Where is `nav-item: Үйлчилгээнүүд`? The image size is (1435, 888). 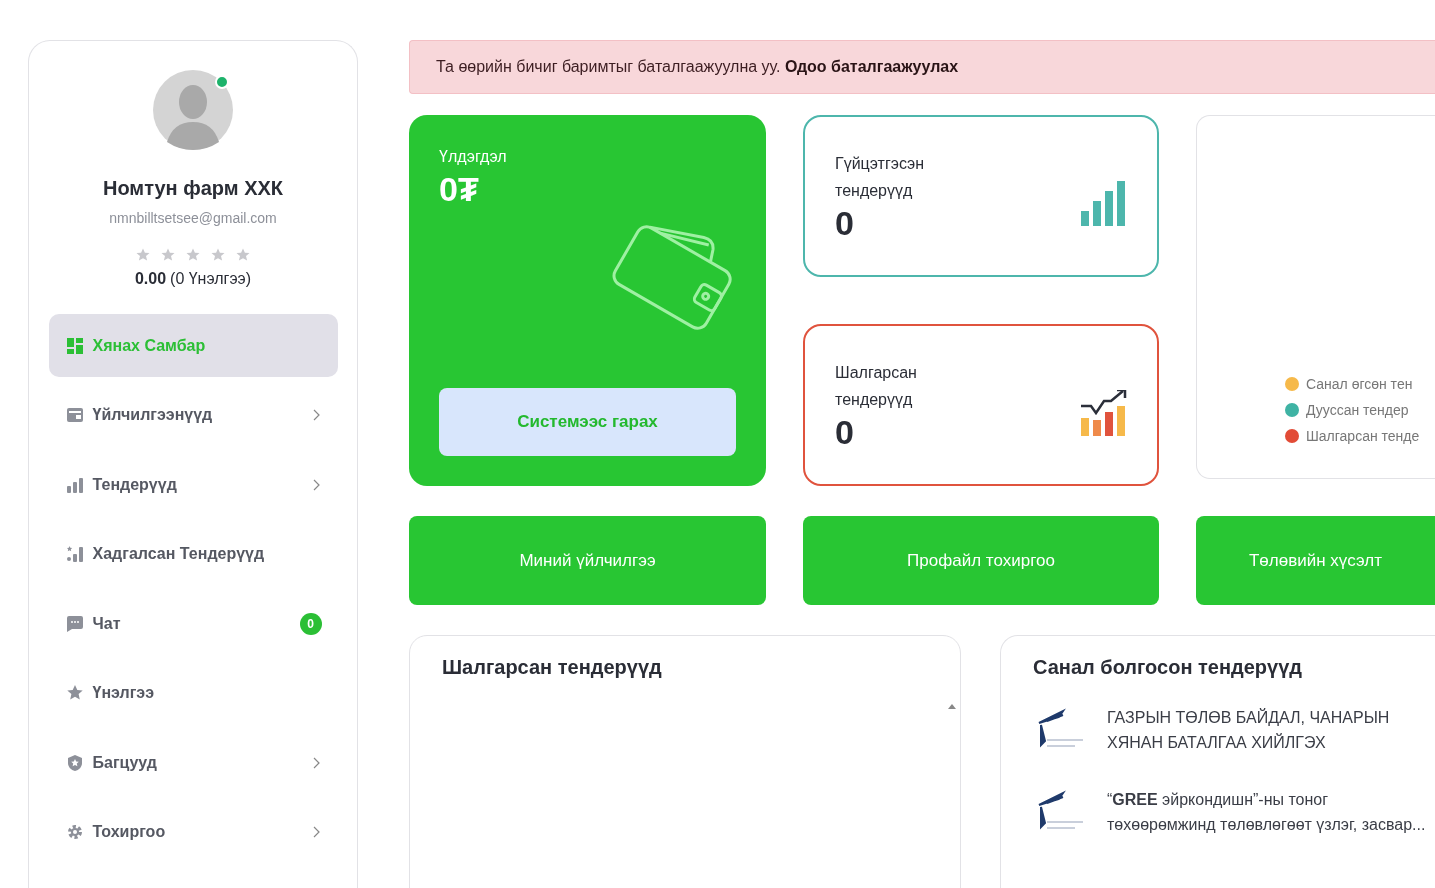
nav-item: Үйлчилгээнүүд is located at coordinates (193, 415).